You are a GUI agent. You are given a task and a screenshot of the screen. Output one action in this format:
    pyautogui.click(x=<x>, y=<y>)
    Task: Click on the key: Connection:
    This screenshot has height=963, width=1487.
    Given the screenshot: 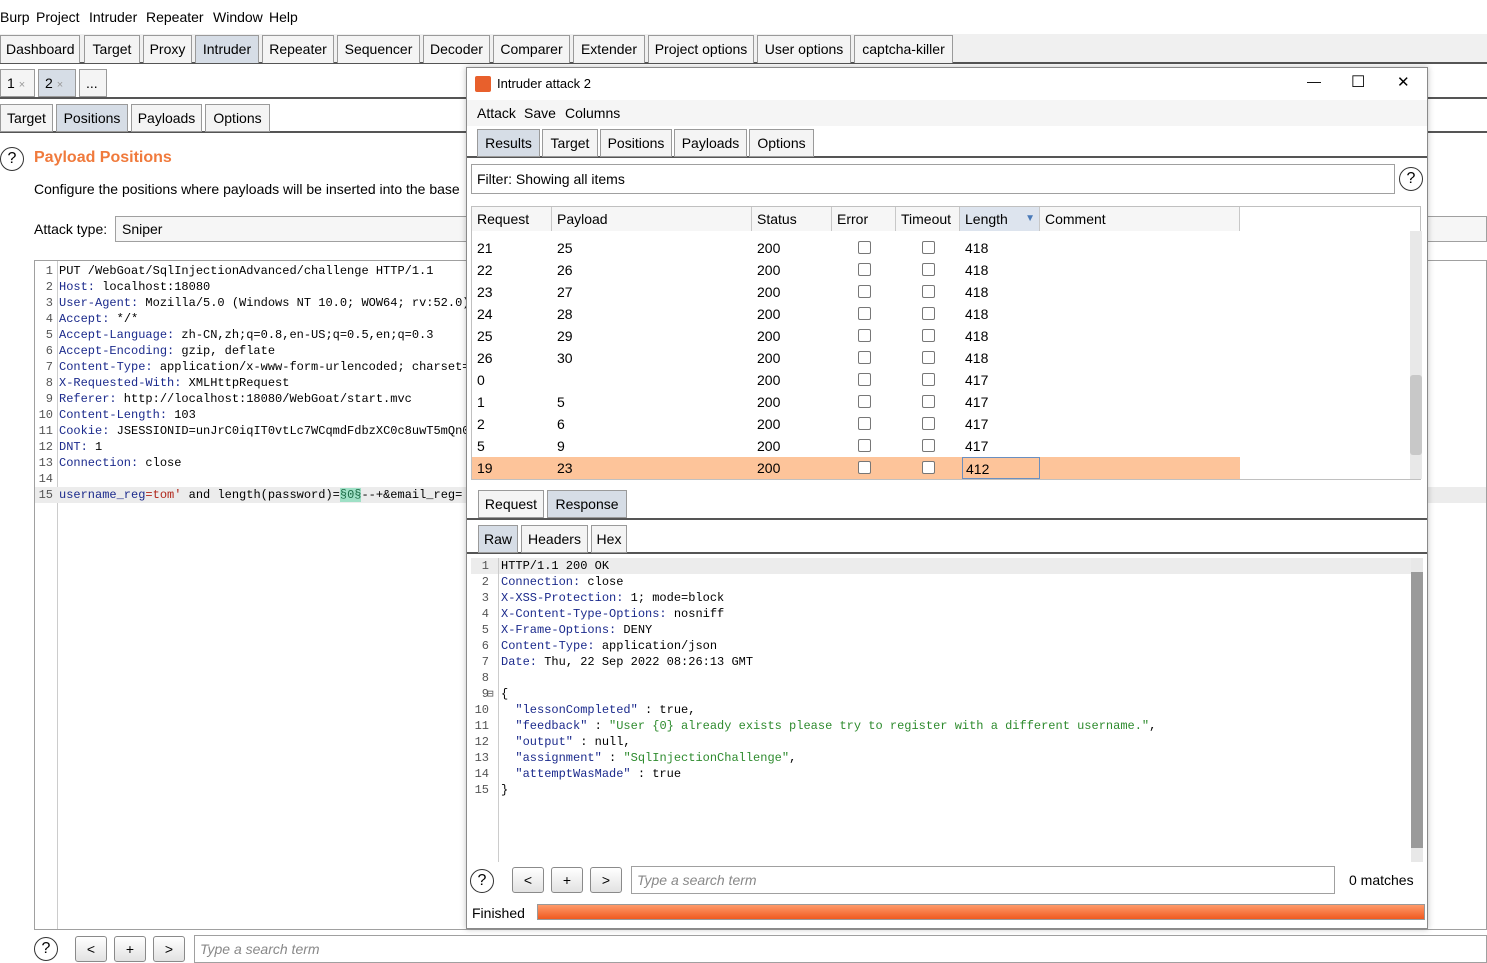 What is the action you would take?
    pyautogui.click(x=541, y=582)
    